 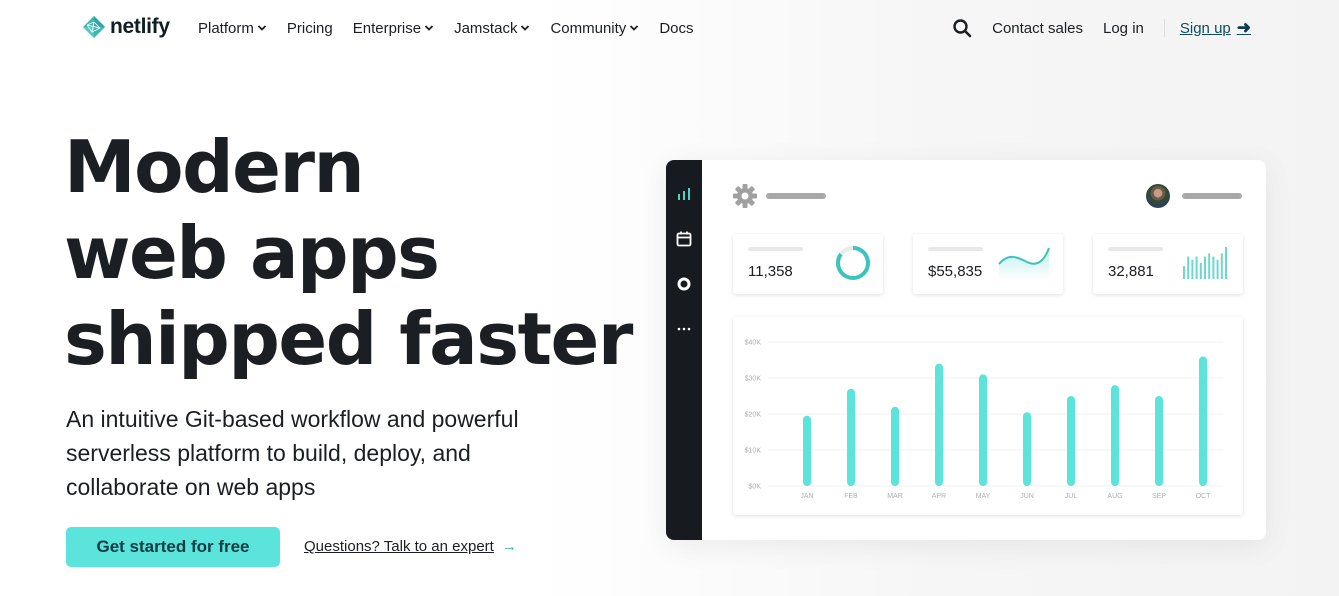 What do you see at coordinates (988, 264) in the screenshot?
I see `stat-card-revenue: $55,835` at bounding box center [988, 264].